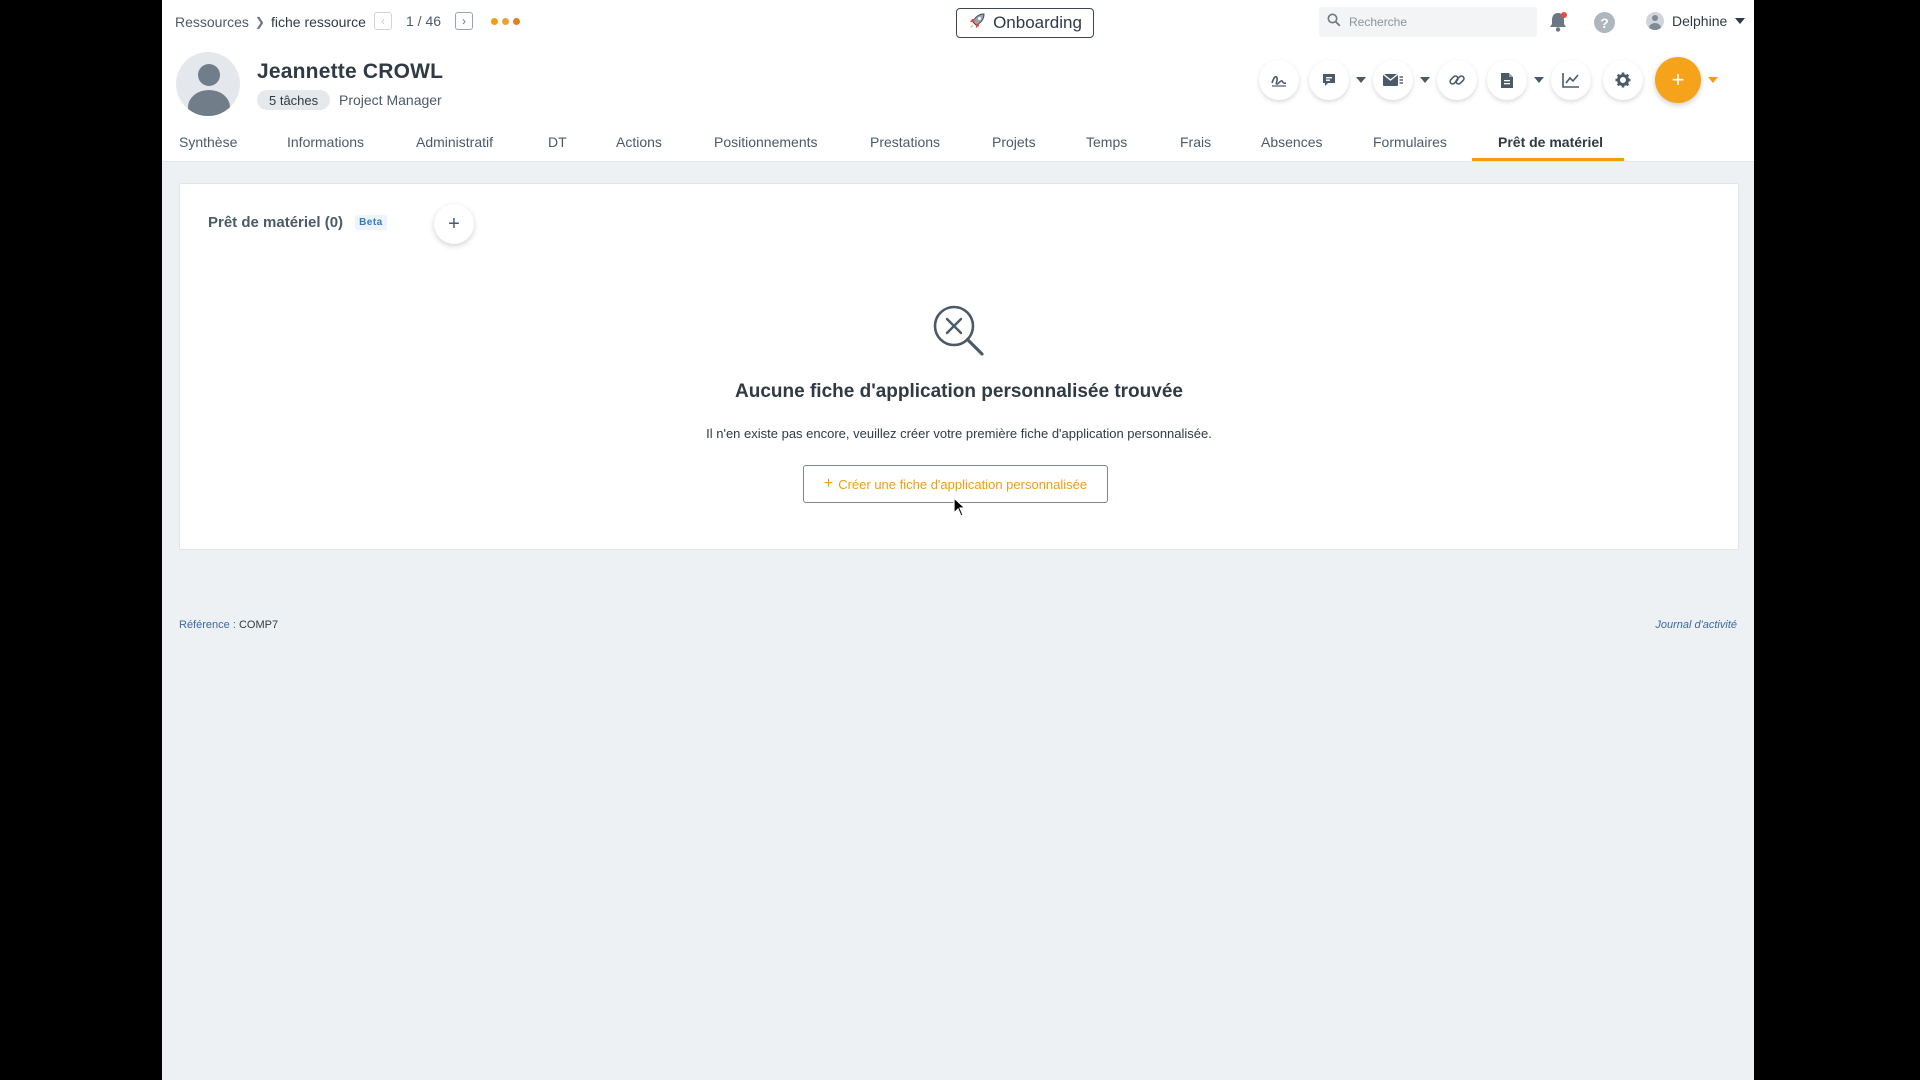 The image size is (1920, 1080). I want to click on email-button, so click(1393, 80).